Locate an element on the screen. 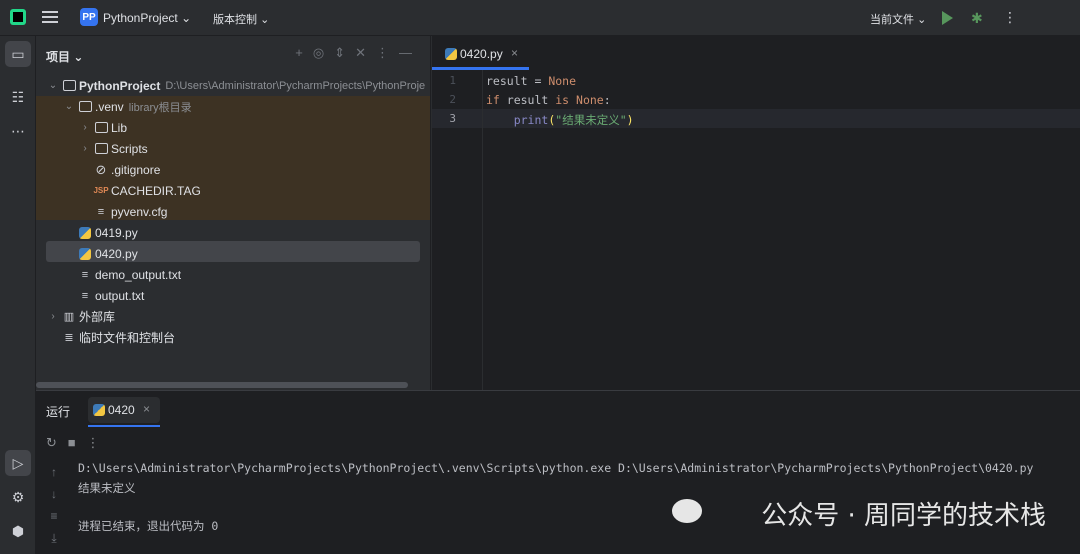  code-token: "结果未定义" is located at coordinates (591, 120).